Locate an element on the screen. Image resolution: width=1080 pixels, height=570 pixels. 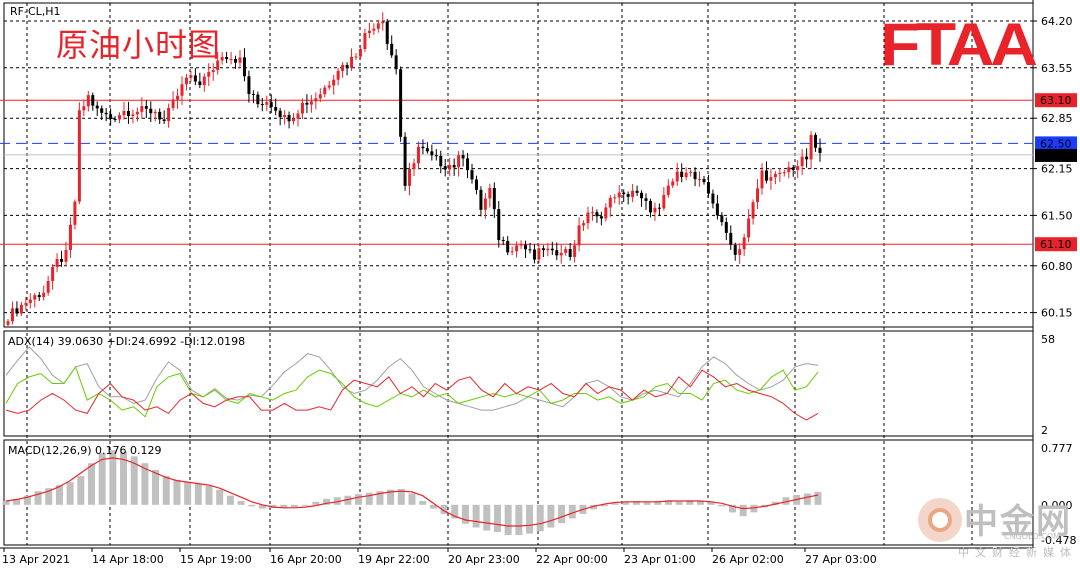
adx-y-tick-label: 2 is located at coordinates (1044, 430).